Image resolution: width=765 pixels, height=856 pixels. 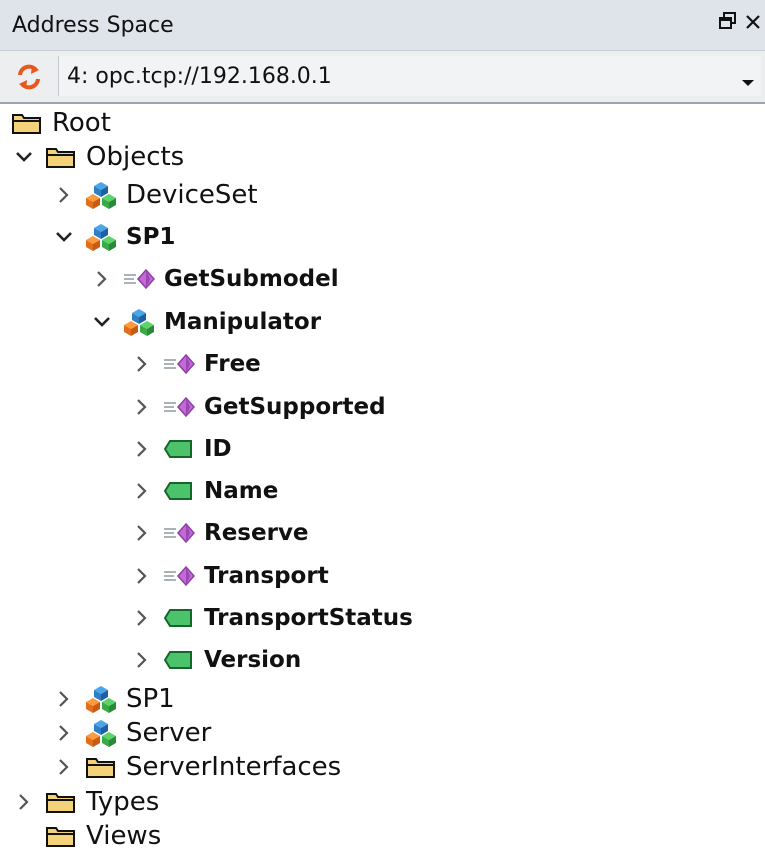 What do you see at coordinates (203, 491) in the screenshot?
I see `tree-item-name: Name` at bounding box center [203, 491].